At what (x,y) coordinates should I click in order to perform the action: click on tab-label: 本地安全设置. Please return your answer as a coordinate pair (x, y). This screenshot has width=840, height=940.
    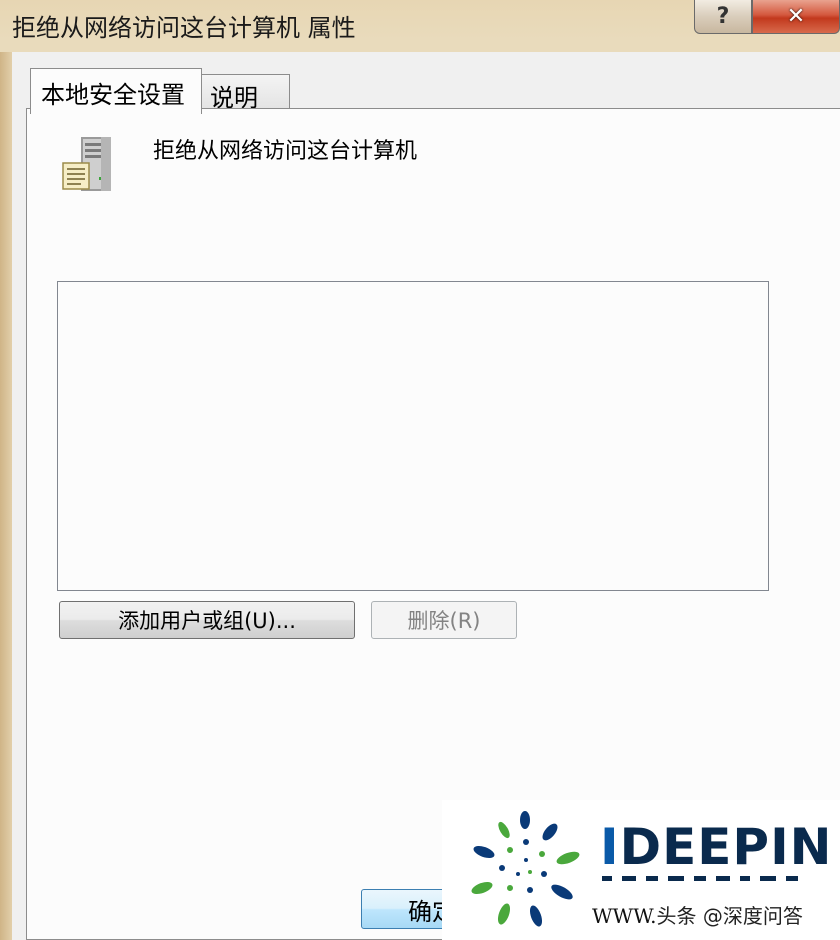
    Looking at the image, I should click on (113, 95).